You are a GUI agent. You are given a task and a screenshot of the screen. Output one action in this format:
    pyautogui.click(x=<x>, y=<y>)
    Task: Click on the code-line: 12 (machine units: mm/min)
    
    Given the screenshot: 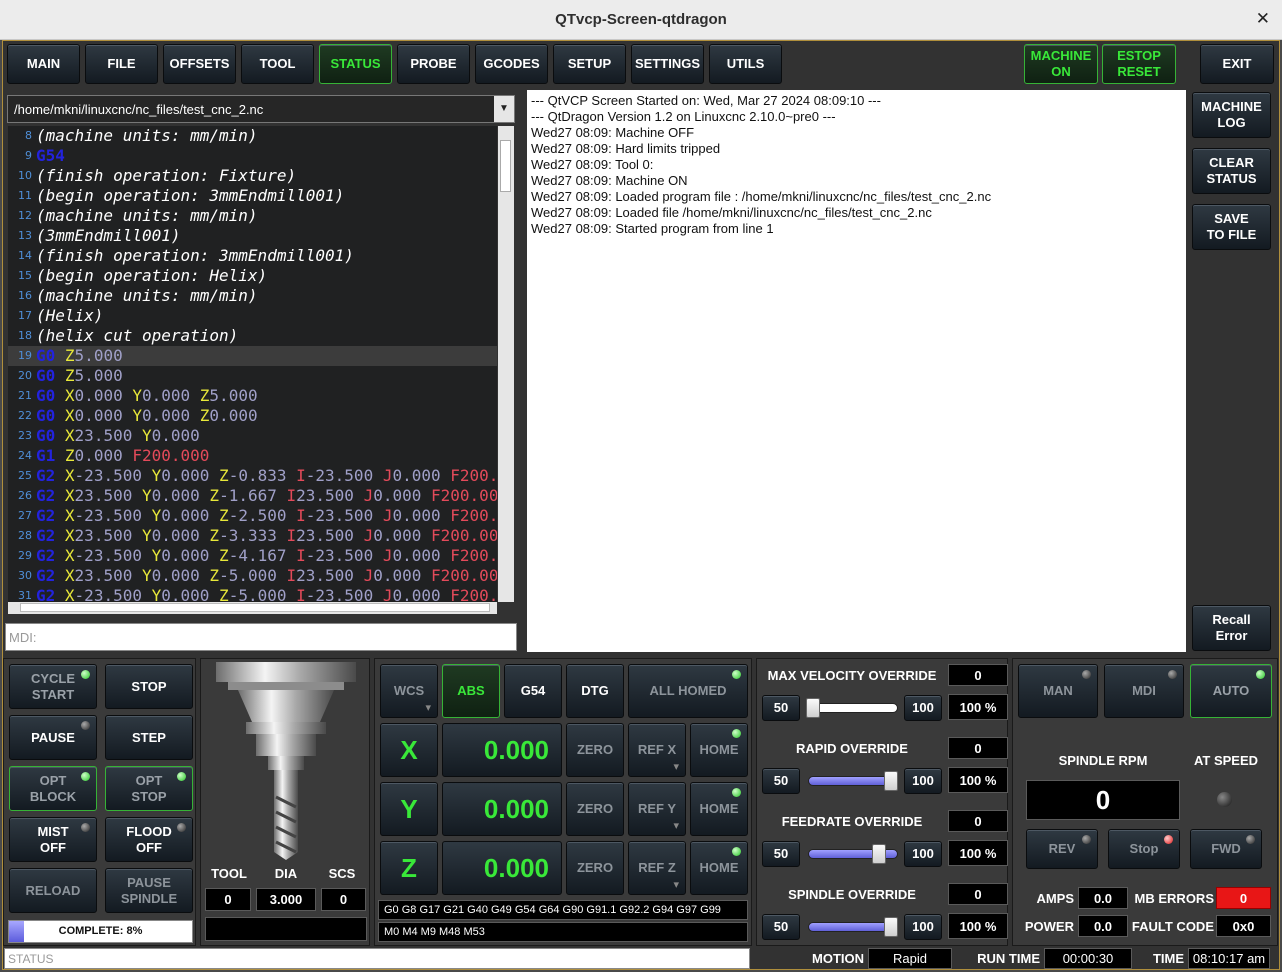 What is the action you would take?
    pyautogui.click(x=252, y=216)
    